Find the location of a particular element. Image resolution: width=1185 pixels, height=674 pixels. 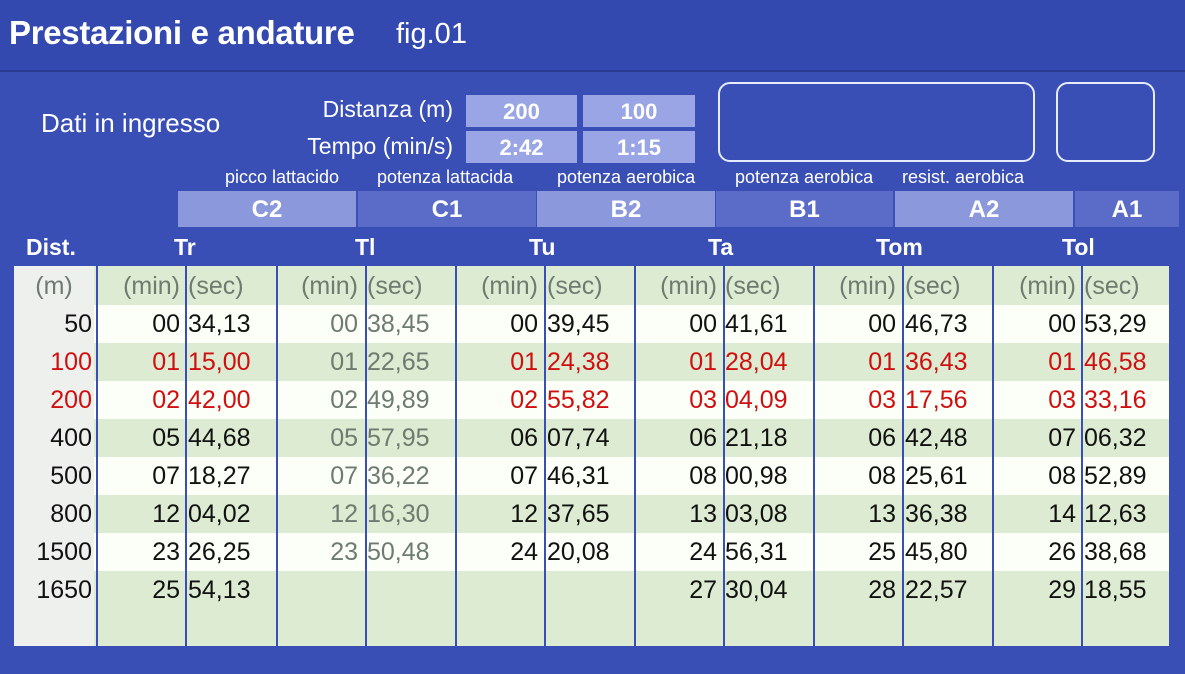

category-desc-b2: potenza aerobica is located at coordinates (626, 177).